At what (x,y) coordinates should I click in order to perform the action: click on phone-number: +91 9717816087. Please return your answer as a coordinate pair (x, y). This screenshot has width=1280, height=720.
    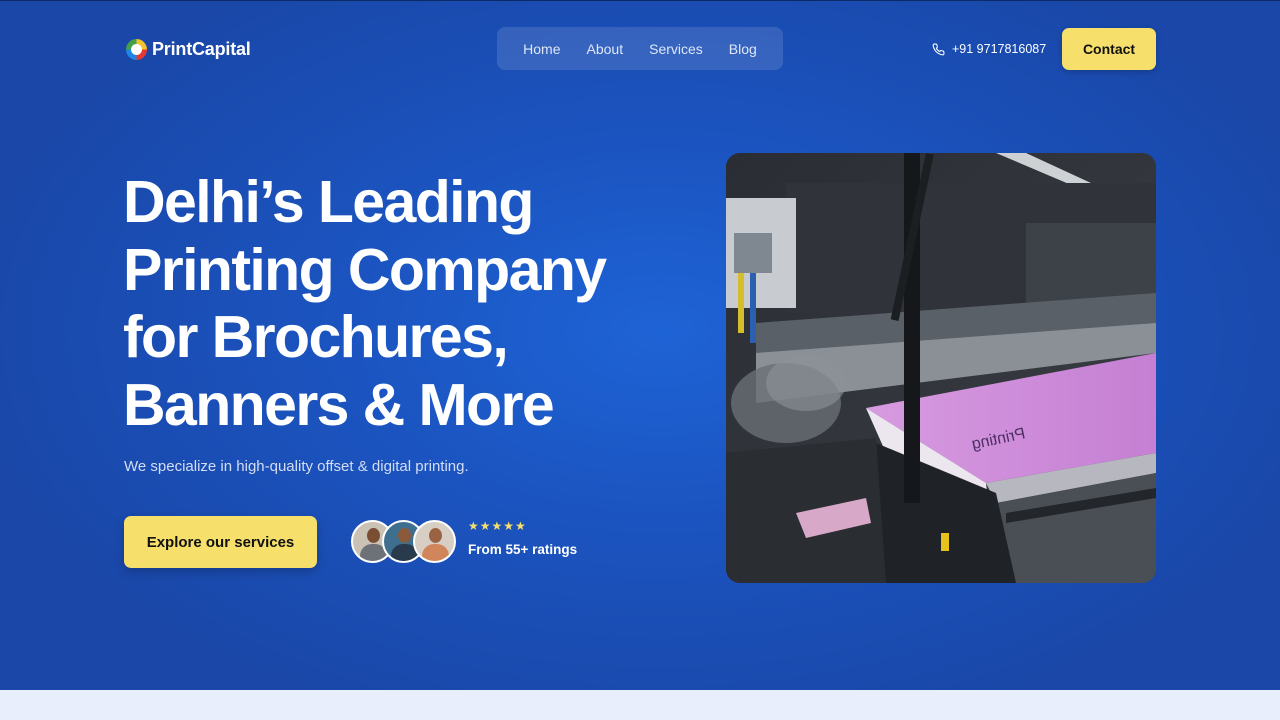
    Looking at the image, I should click on (999, 49).